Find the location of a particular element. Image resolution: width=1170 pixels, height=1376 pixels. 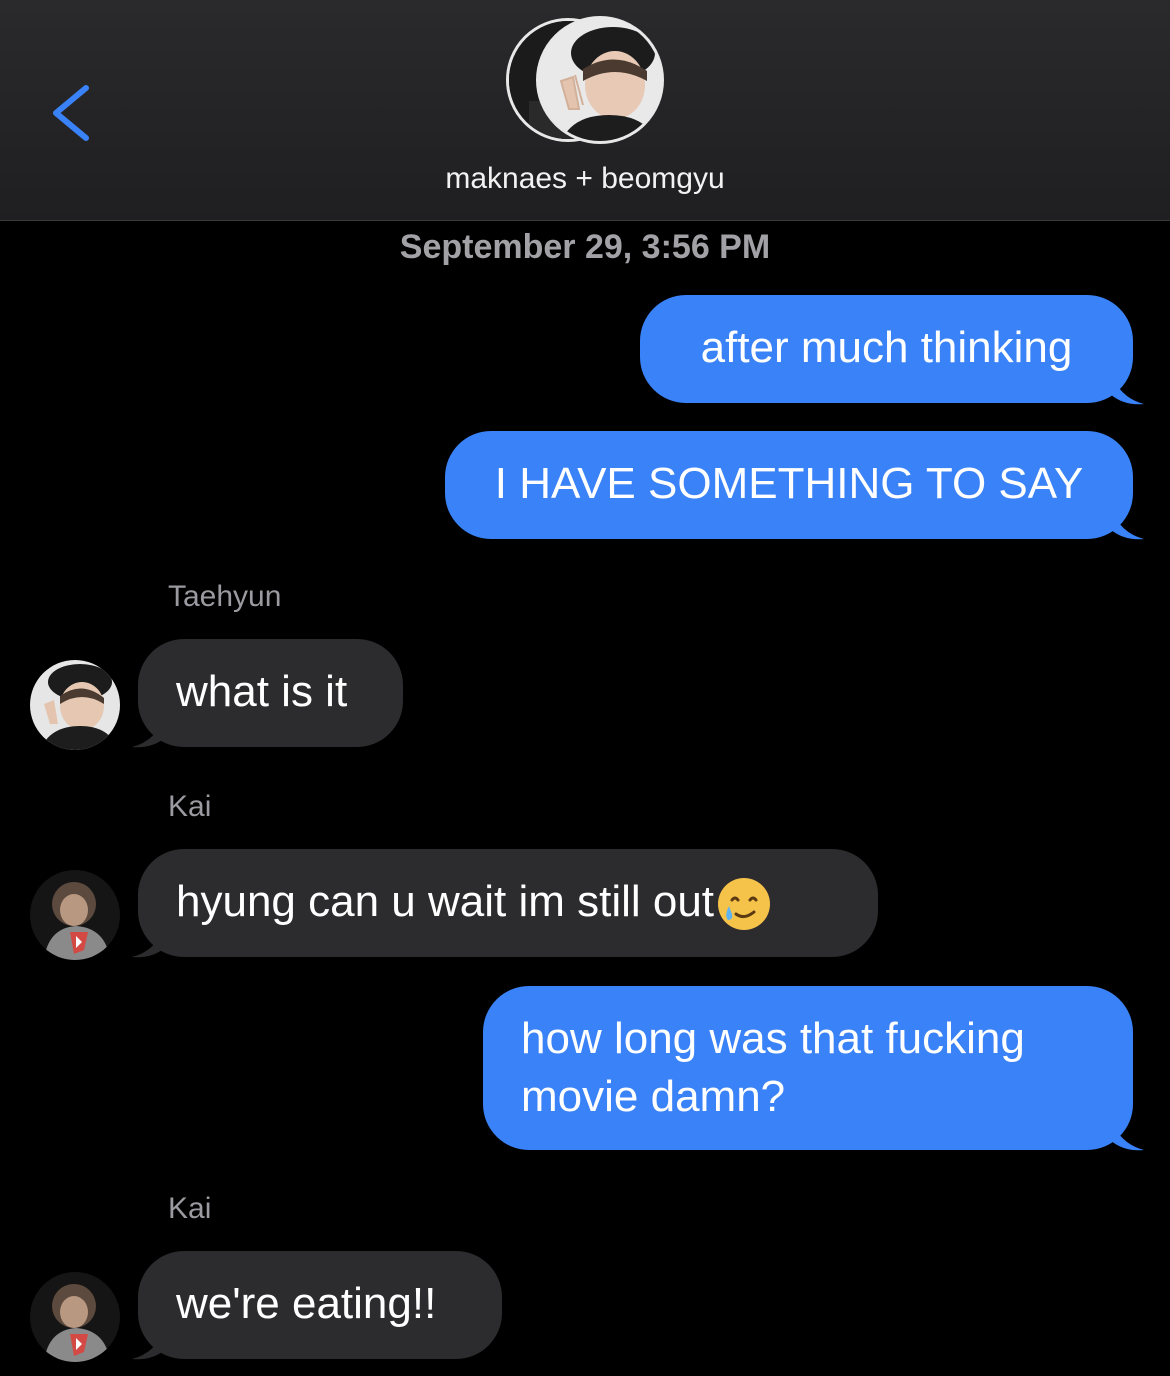

sender-name: Taehyun is located at coordinates (225, 596).